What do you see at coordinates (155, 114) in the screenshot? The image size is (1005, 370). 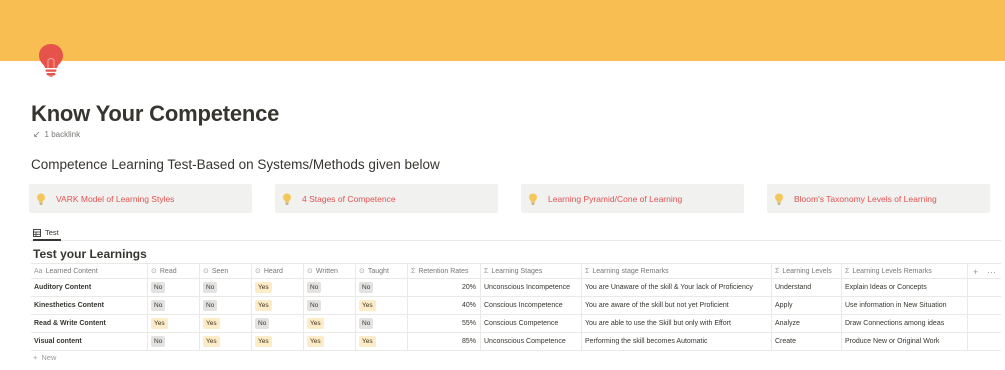 I see `page-title: Know Your Competence` at bounding box center [155, 114].